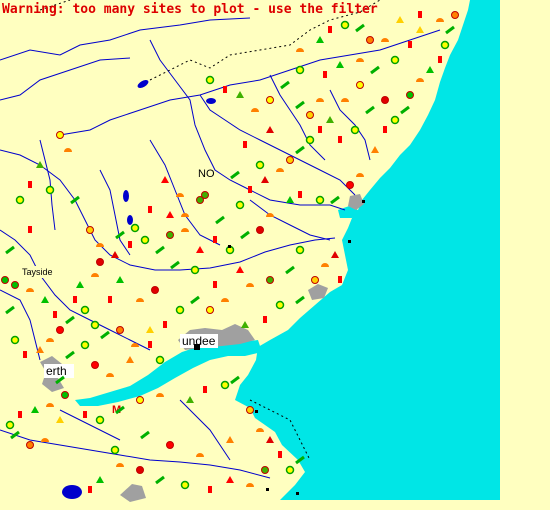 The width and height of the screenshot is (550, 510). I want to click on frame-bottom, so click(275, 505).